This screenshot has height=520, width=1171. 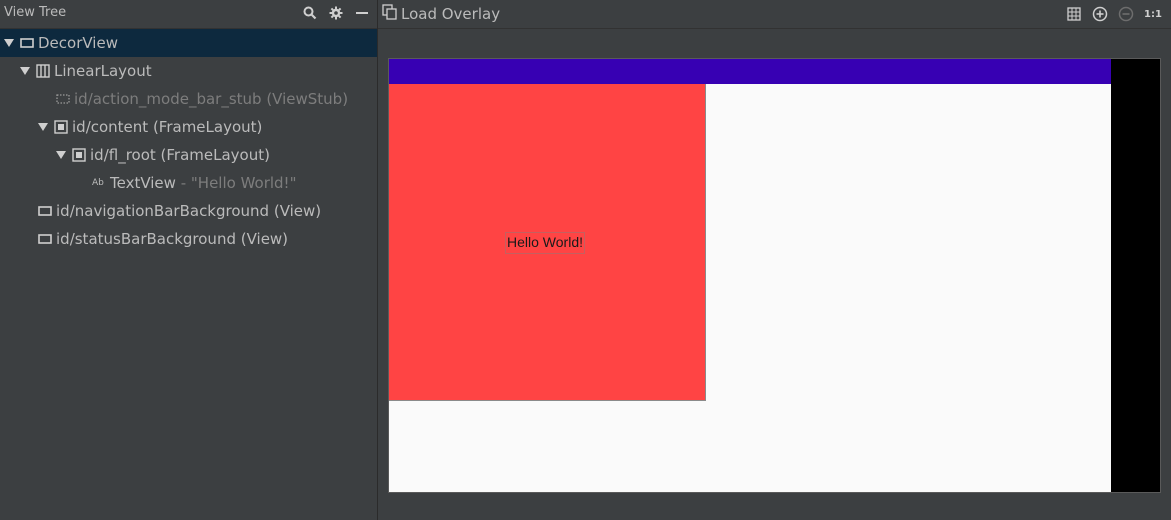 What do you see at coordinates (188, 14) in the screenshot?
I see `view-tree-header: View Tree` at bounding box center [188, 14].